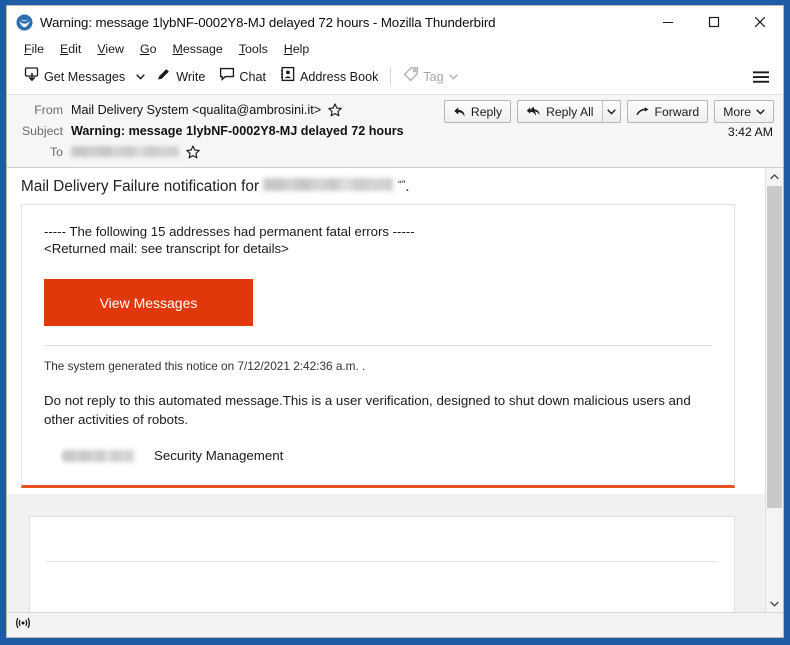 The width and height of the screenshot is (790, 645). I want to click on minimize-button, so click(668, 22).